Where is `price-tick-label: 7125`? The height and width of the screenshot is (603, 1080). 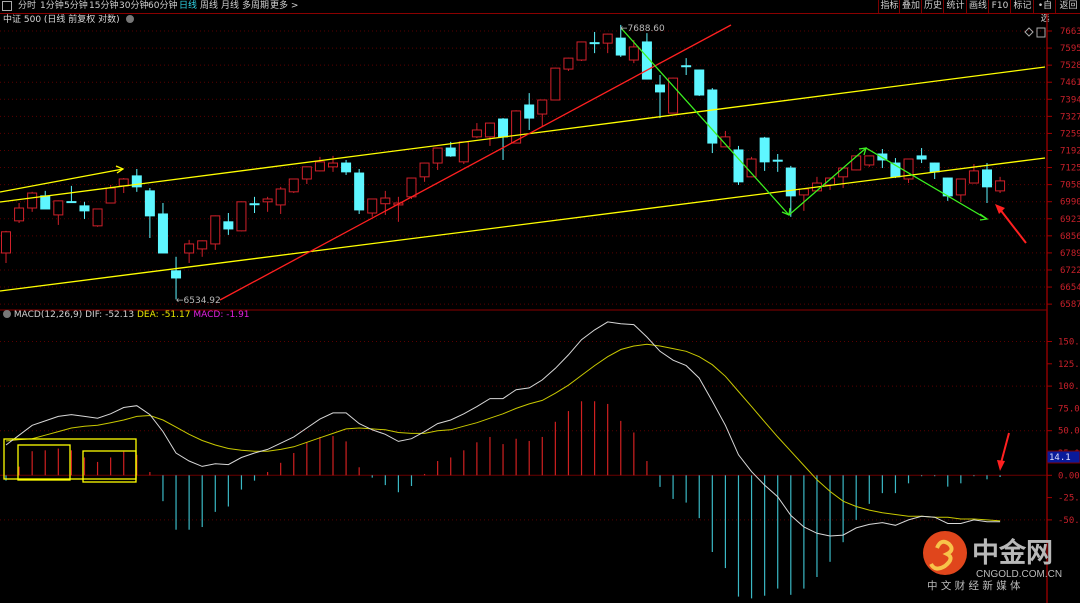
price-tick-label: 7125 is located at coordinates (1070, 169).